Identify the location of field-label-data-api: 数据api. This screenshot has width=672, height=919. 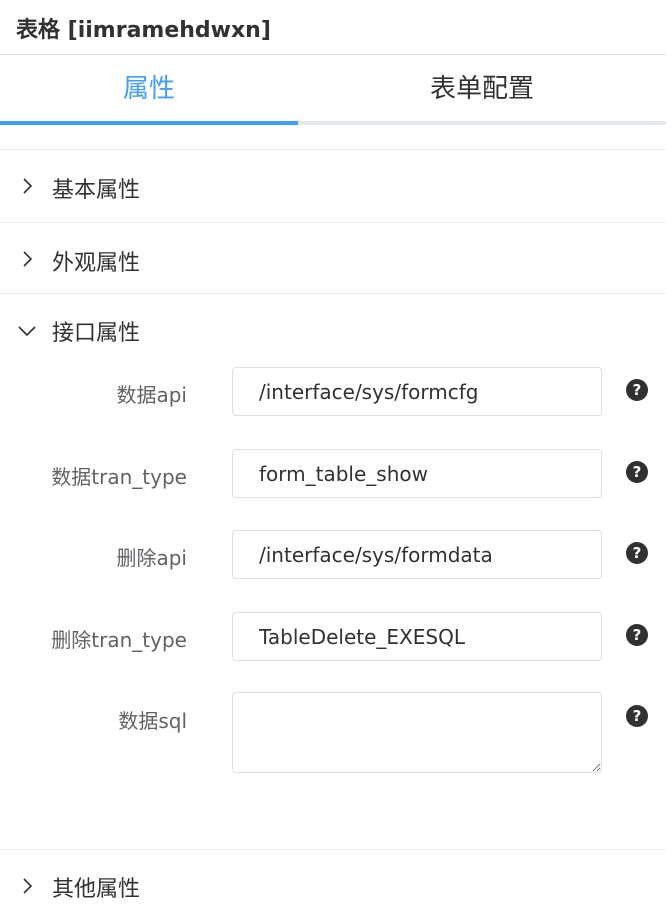
(151, 395).